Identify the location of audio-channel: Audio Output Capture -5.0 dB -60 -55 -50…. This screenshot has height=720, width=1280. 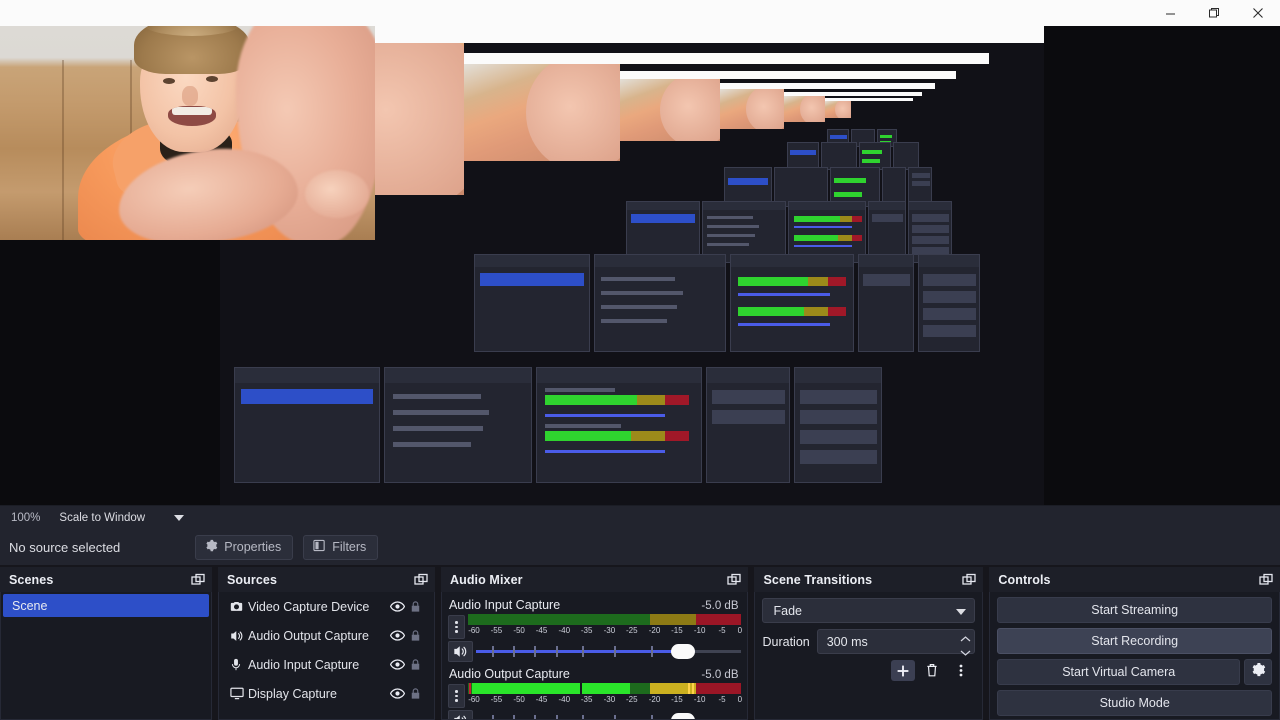
(594, 693).